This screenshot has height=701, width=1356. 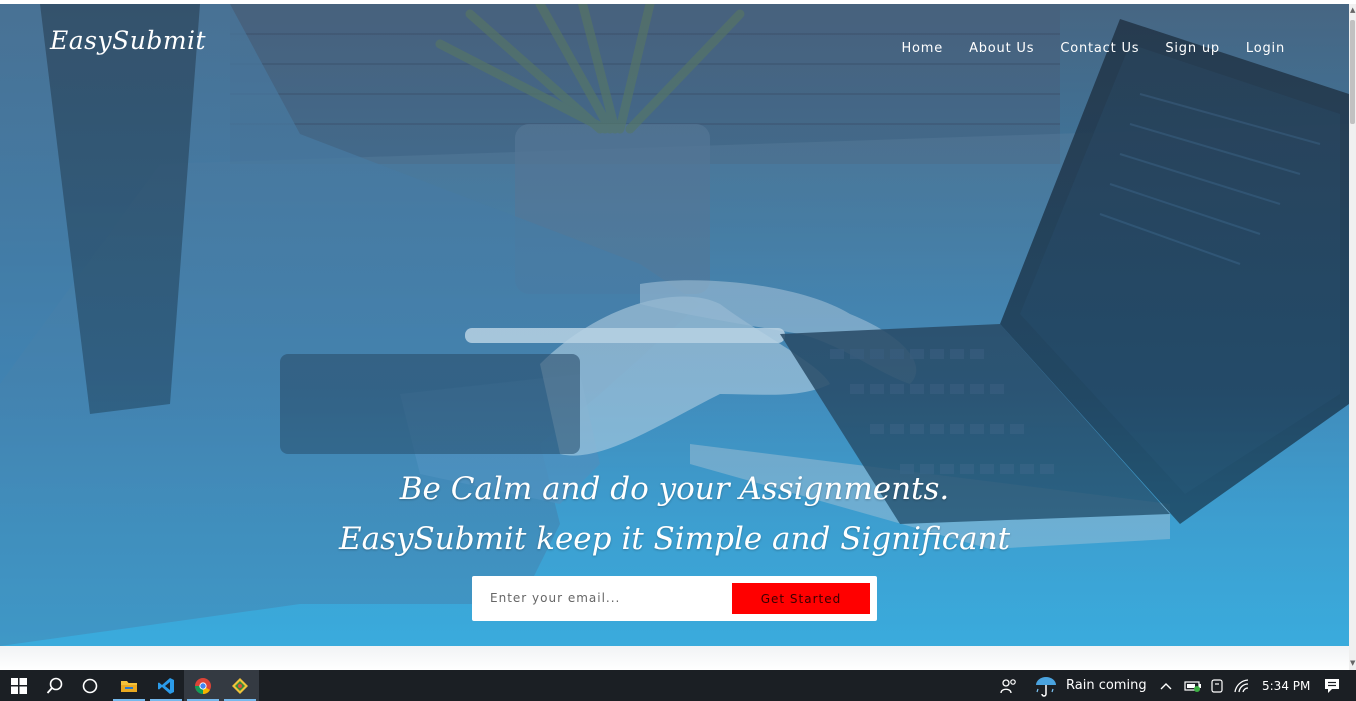 What do you see at coordinates (801, 598) in the screenshot?
I see `get-started-button: Get Started` at bounding box center [801, 598].